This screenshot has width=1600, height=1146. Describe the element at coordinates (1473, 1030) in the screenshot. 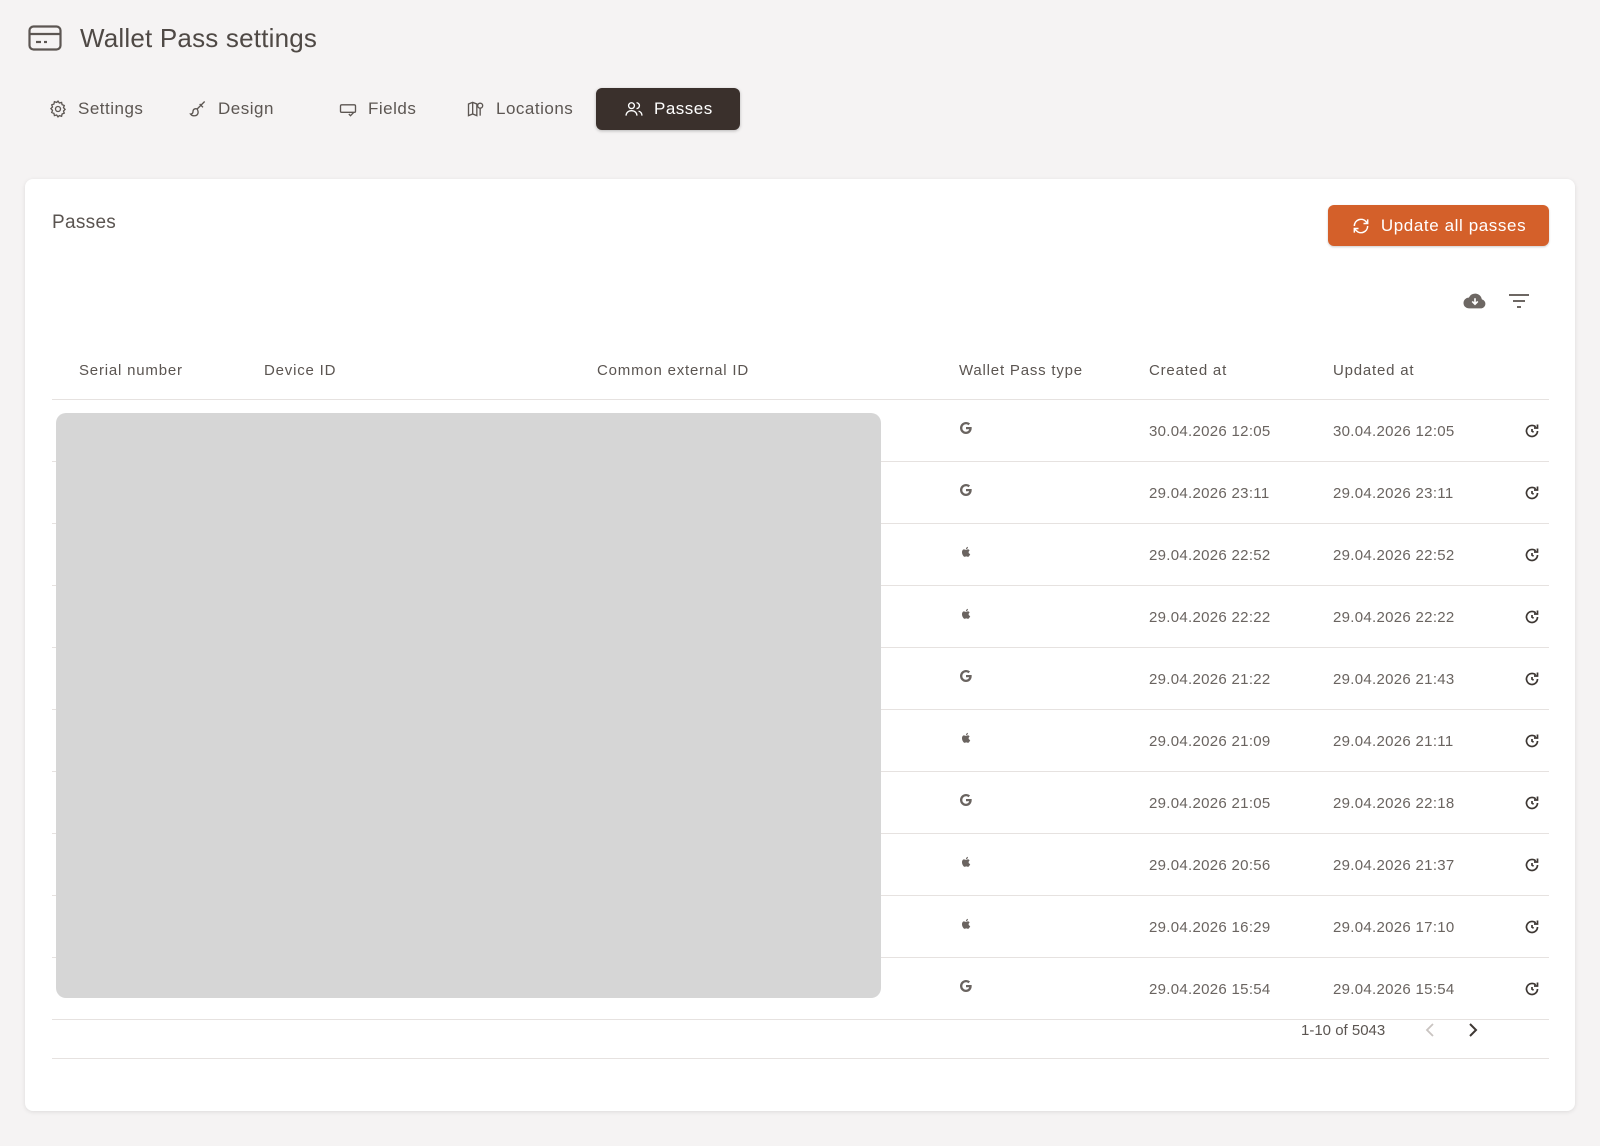

I see `next-page-icon` at that location.